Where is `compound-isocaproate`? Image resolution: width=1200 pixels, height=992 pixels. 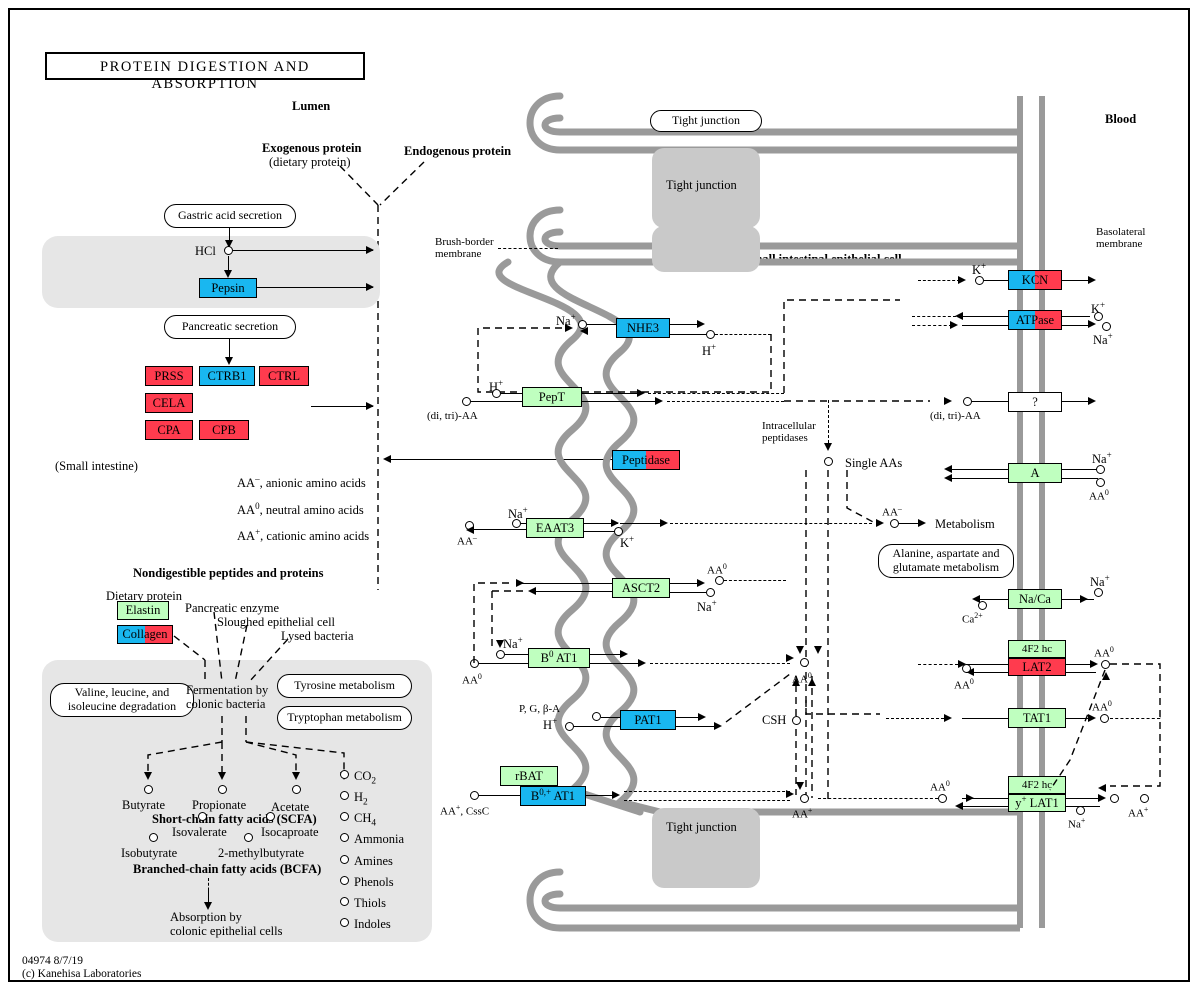 compound-isocaproate is located at coordinates (270, 816).